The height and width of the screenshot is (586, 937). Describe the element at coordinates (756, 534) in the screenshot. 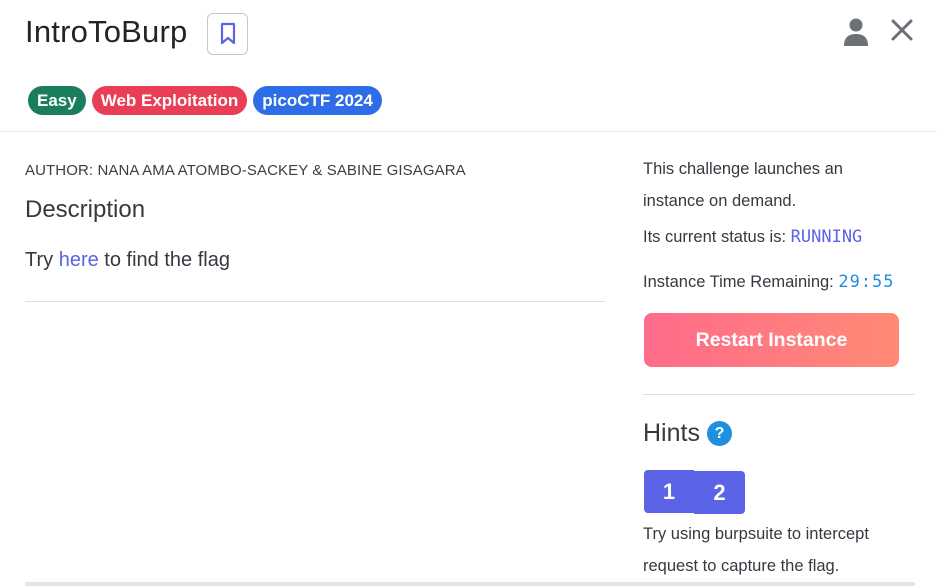

I see `hint-text-line1: Try using burpsuite to intercept` at that location.